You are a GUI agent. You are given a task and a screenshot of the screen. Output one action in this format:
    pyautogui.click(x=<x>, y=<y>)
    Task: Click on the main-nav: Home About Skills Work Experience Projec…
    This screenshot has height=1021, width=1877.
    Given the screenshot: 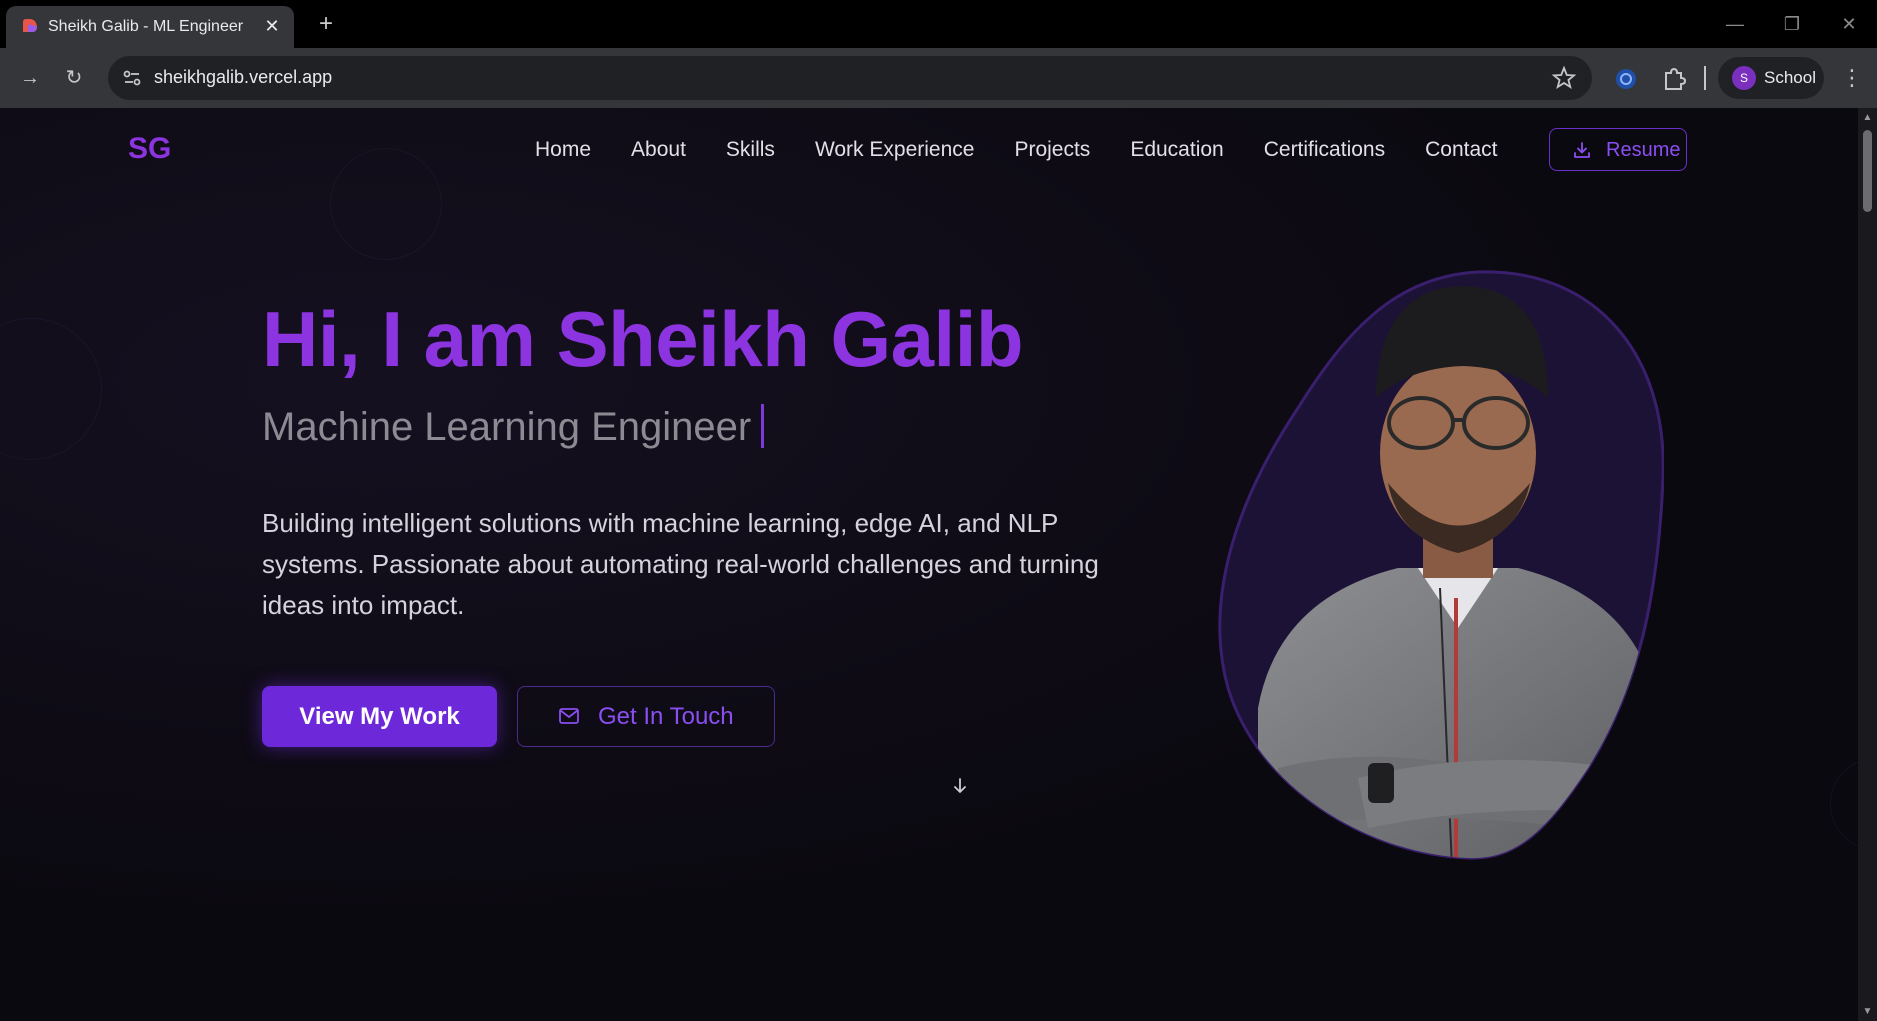 What is the action you would take?
    pyautogui.click(x=1036, y=150)
    